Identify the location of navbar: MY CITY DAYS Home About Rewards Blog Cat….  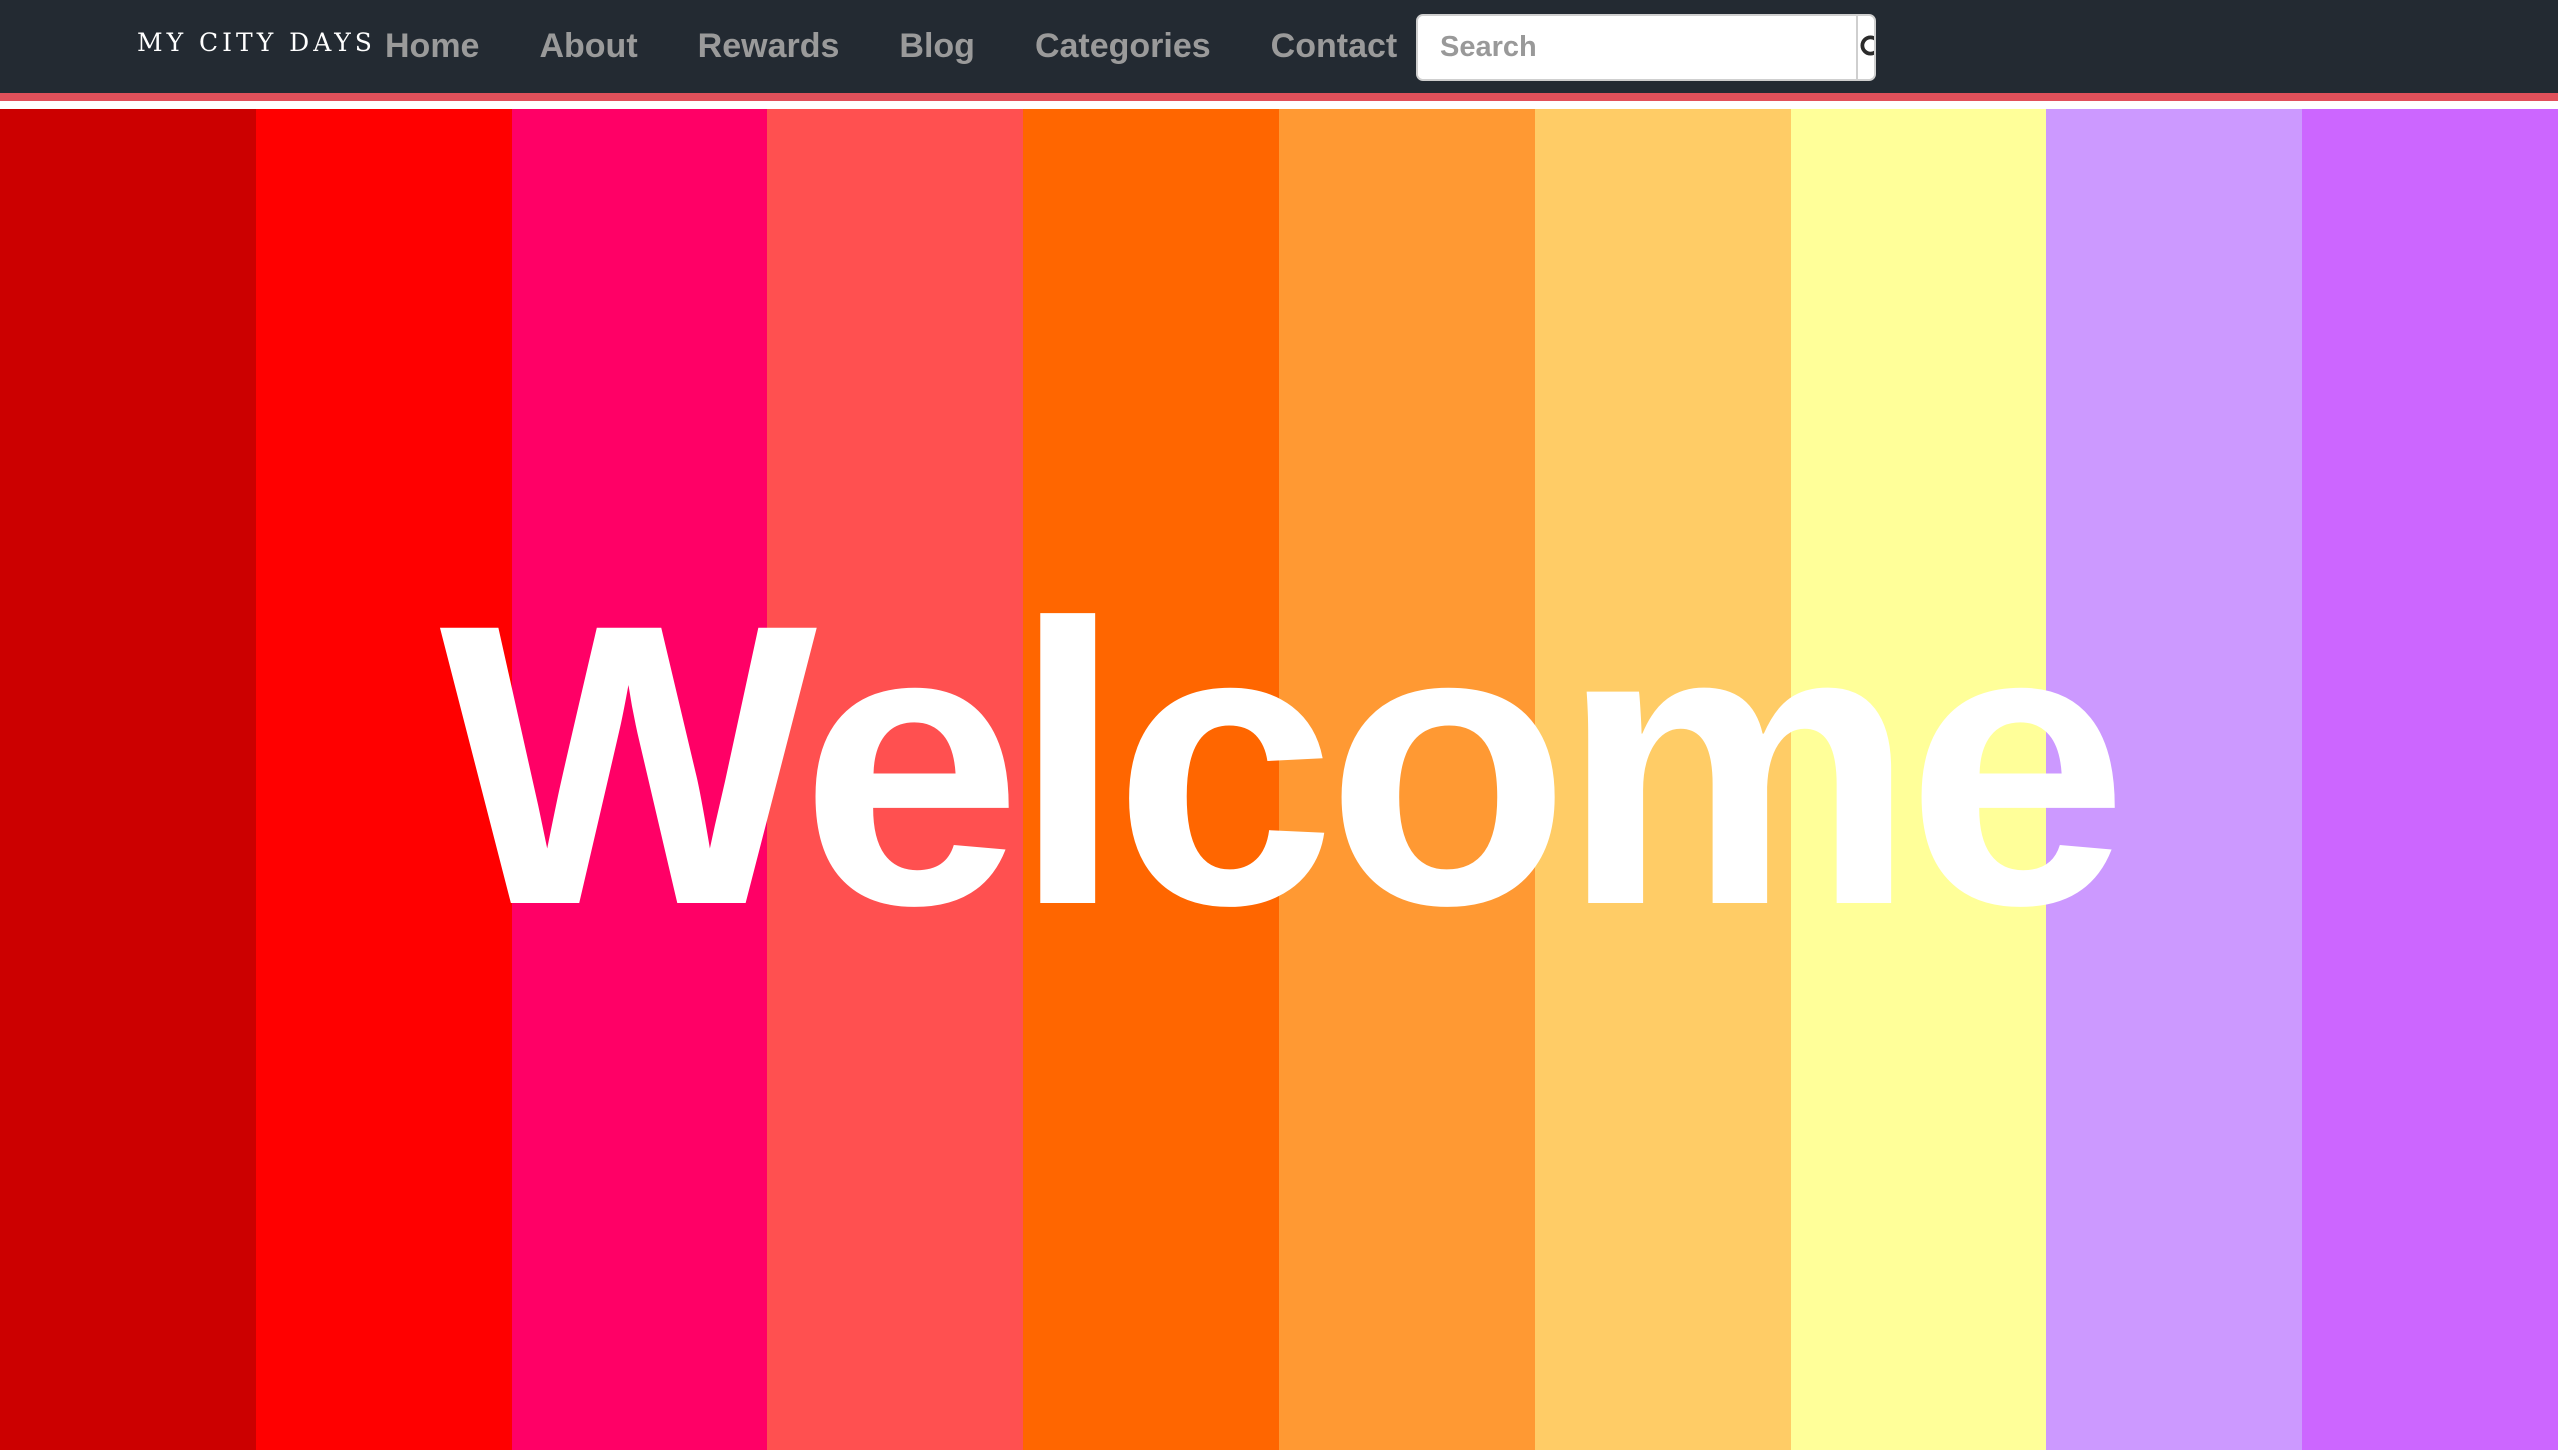
(1279, 50).